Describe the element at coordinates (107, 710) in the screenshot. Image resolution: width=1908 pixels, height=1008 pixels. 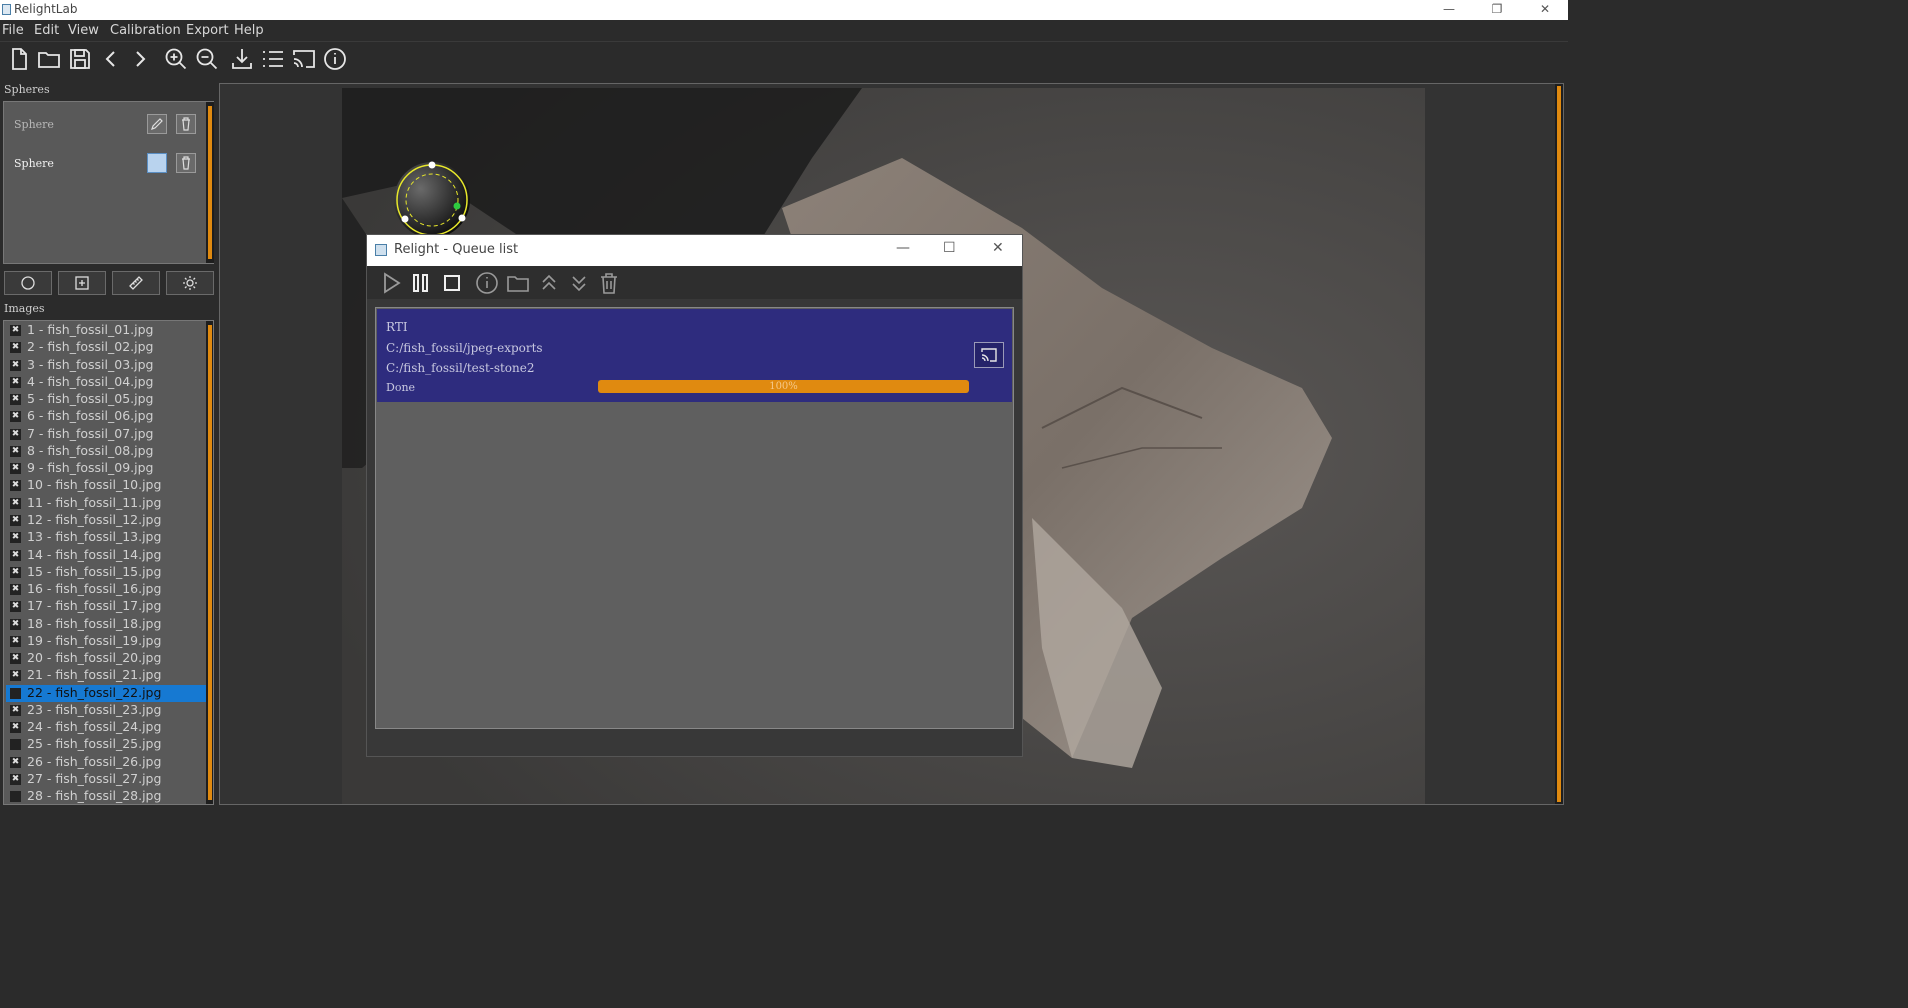
I see `image-list-item: ✖ 23 - fish_fossil_23.jpg` at that location.